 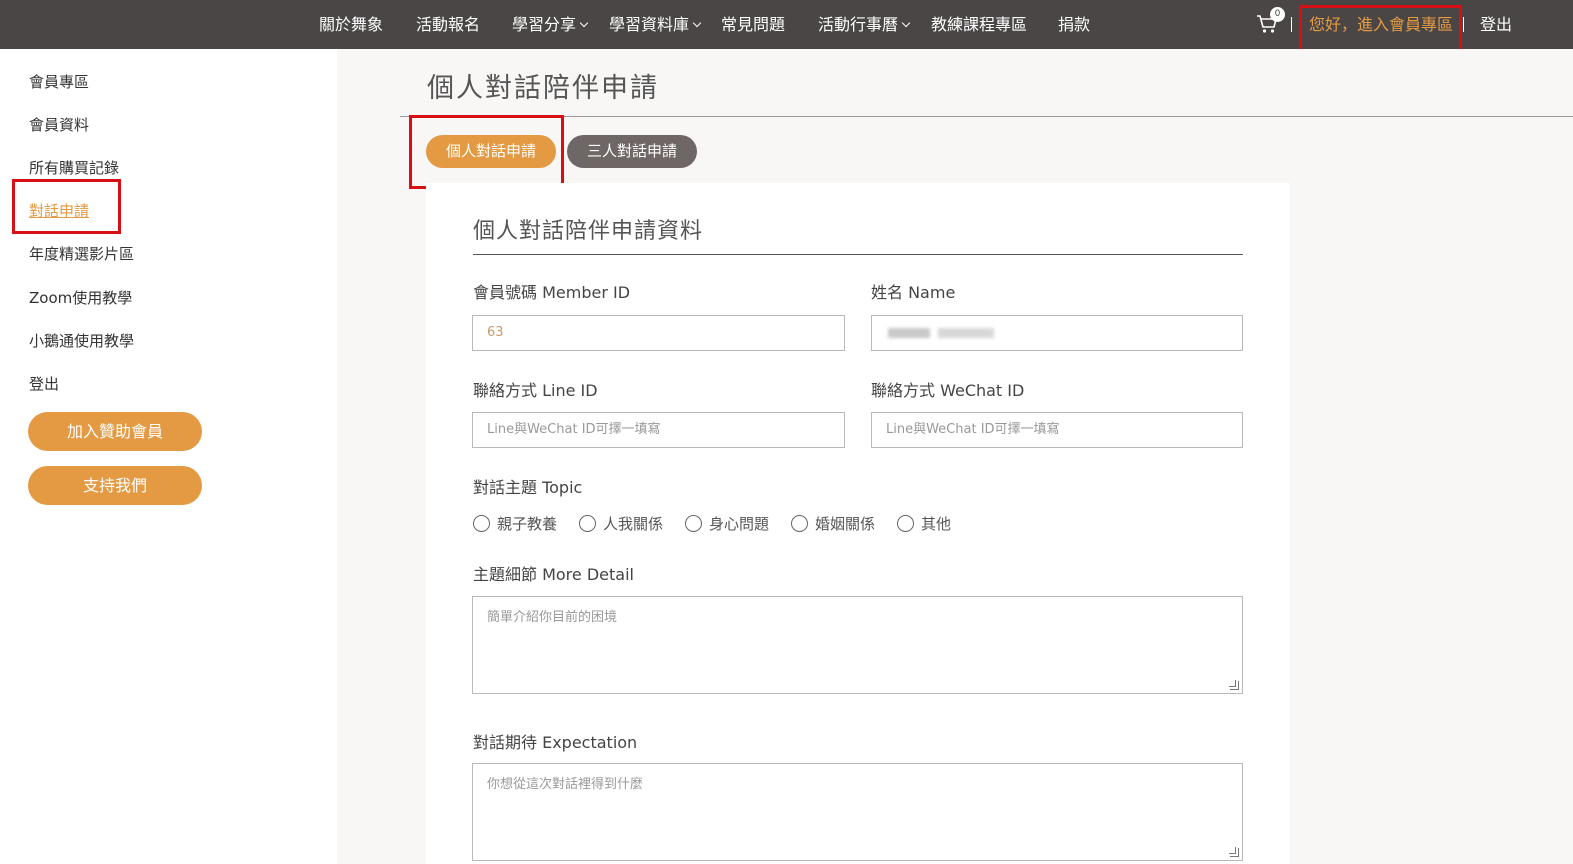 I want to click on form-title: 個人對話陪伴申請資料, so click(x=588, y=231).